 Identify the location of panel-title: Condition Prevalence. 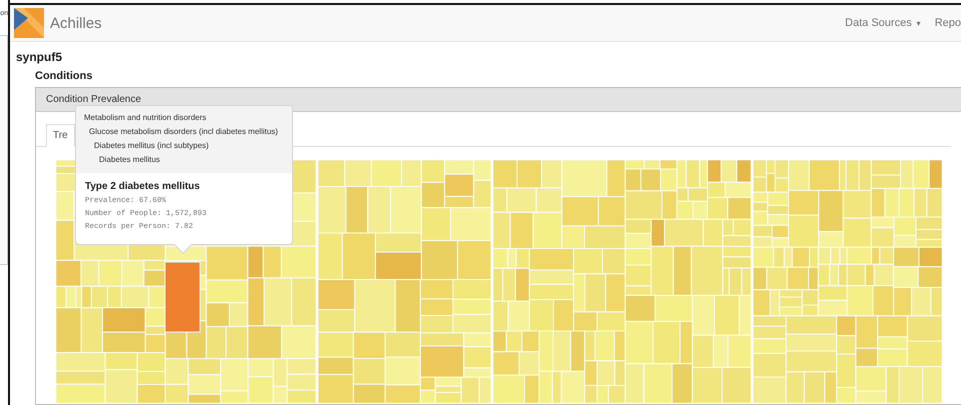
(498, 100).